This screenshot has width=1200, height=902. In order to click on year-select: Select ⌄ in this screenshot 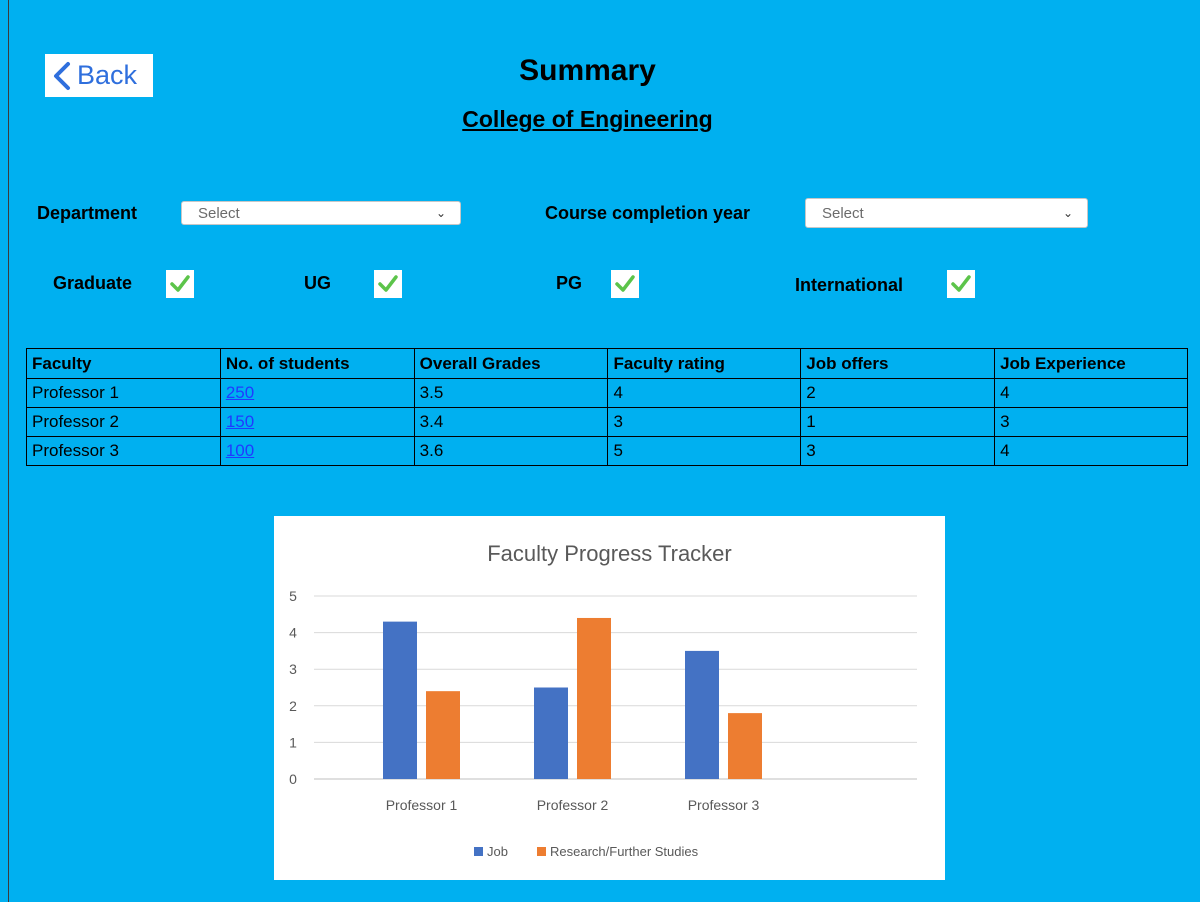, I will do `click(946, 213)`.